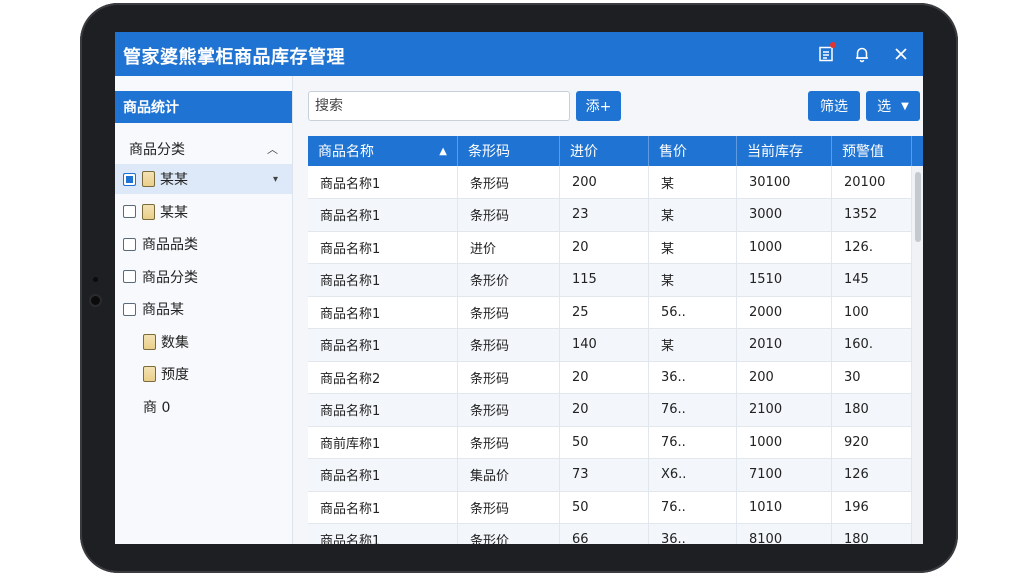  What do you see at coordinates (834, 106) in the screenshot?
I see `filter-button: 筛选` at bounding box center [834, 106].